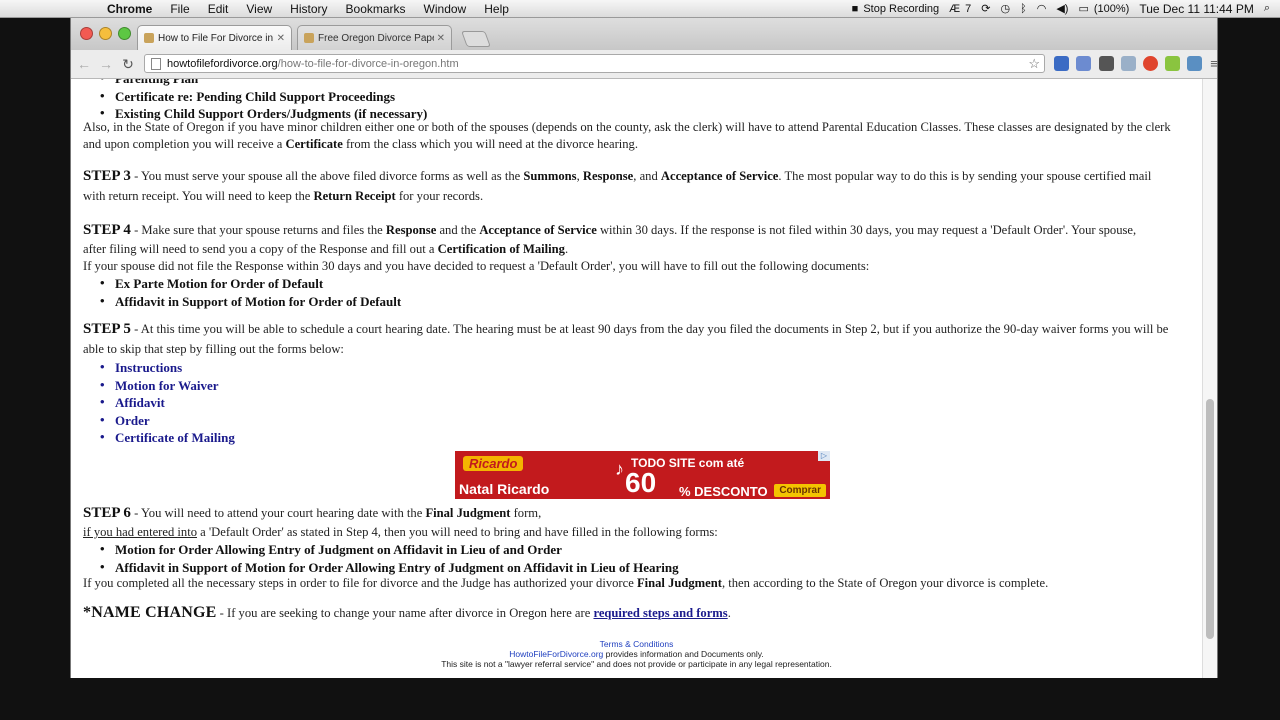  Describe the element at coordinates (156, 63) in the screenshot. I see `page-icon` at that location.